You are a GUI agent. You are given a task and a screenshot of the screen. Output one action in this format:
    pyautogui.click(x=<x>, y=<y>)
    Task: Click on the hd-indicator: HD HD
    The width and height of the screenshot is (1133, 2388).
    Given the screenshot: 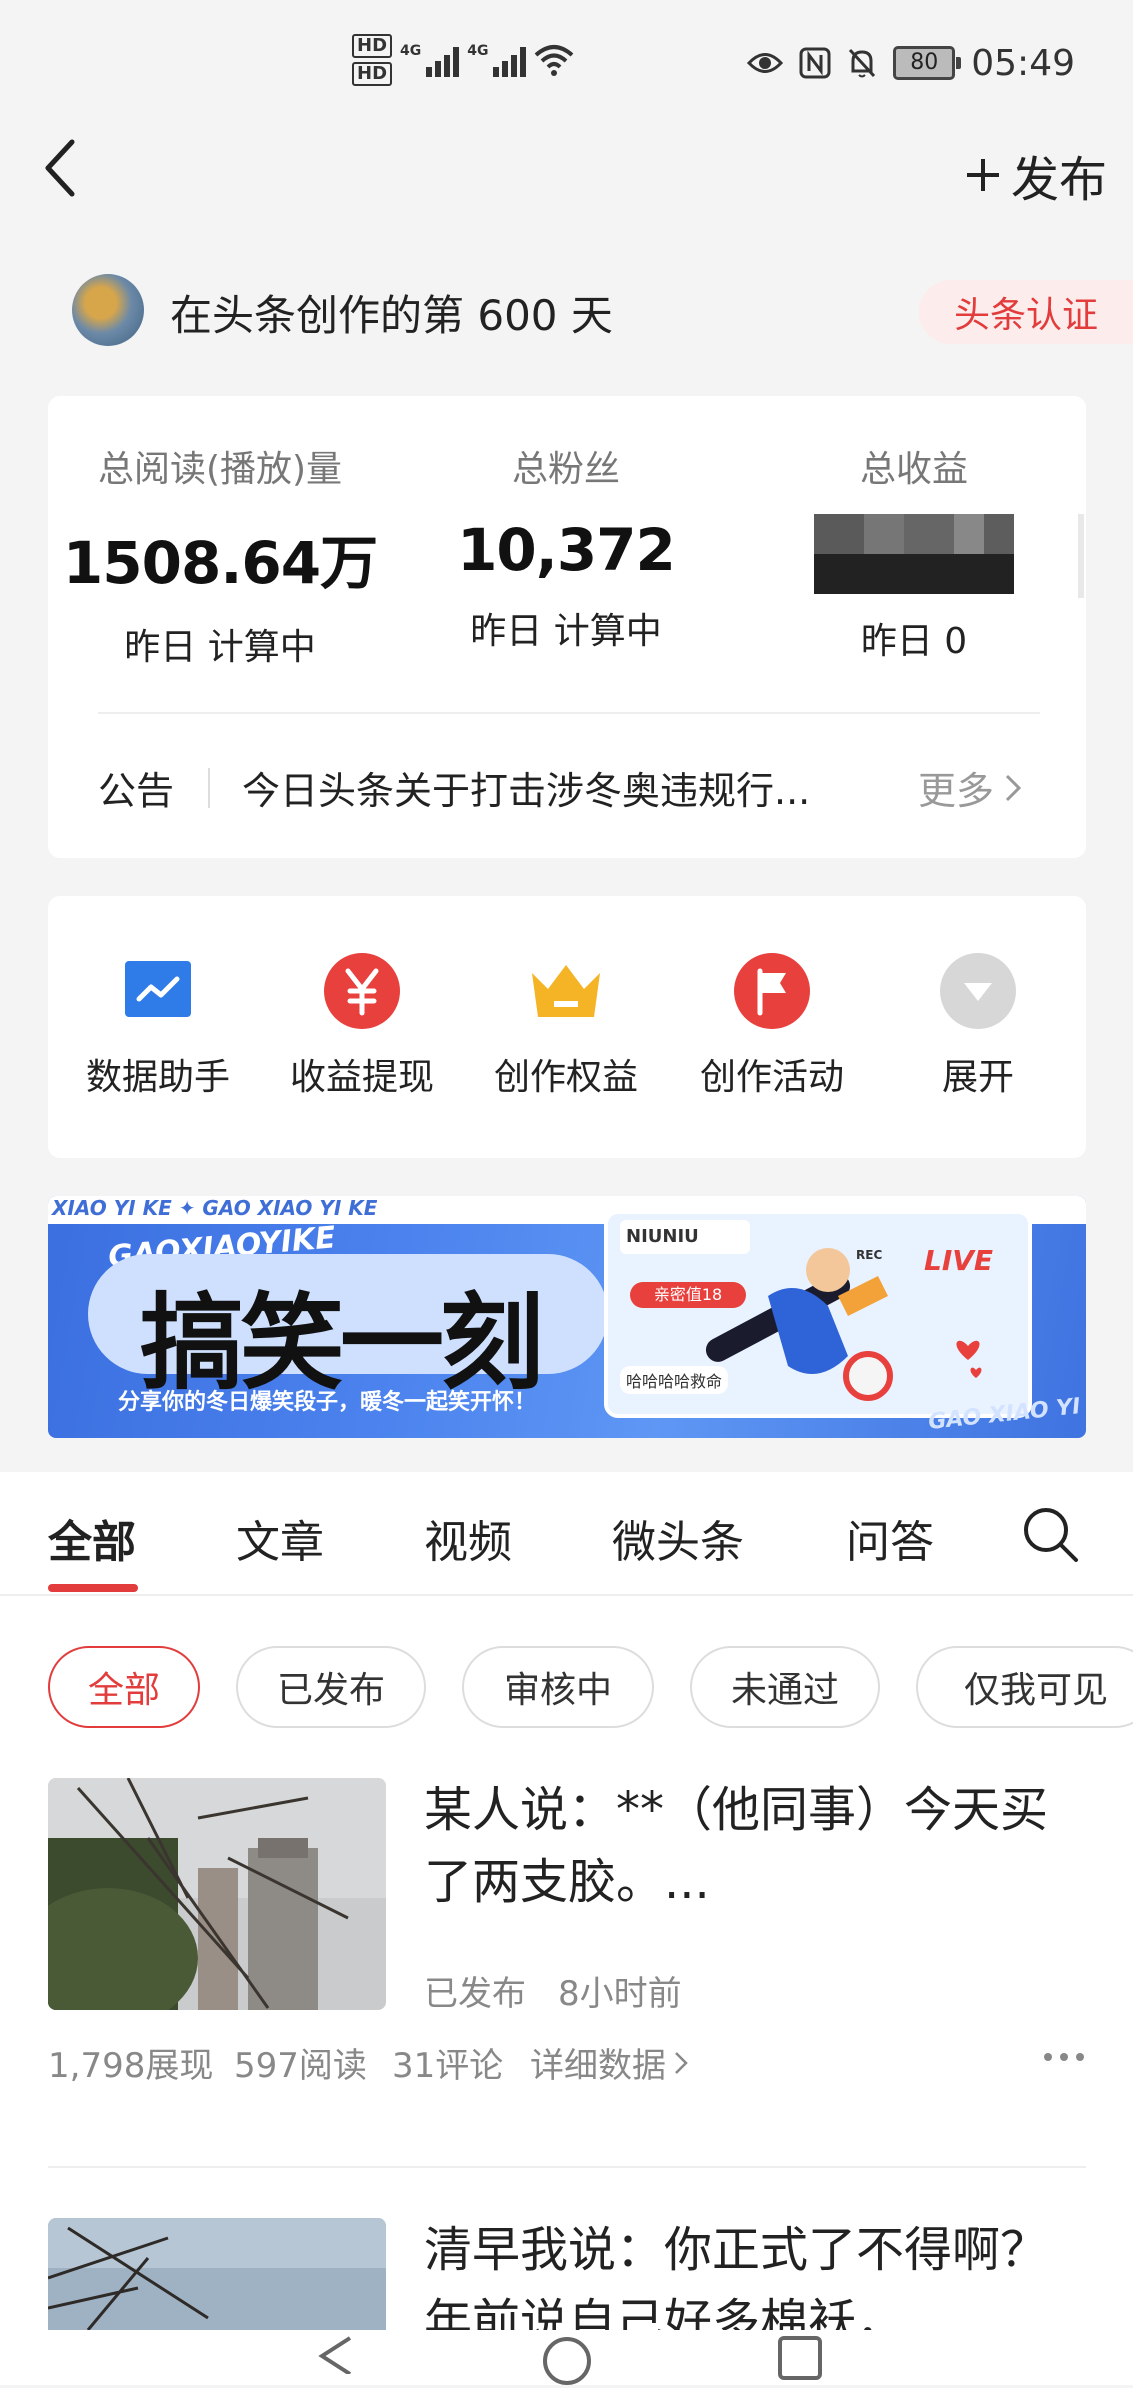 What is the action you would take?
    pyautogui.click(x=372, y=60)
    